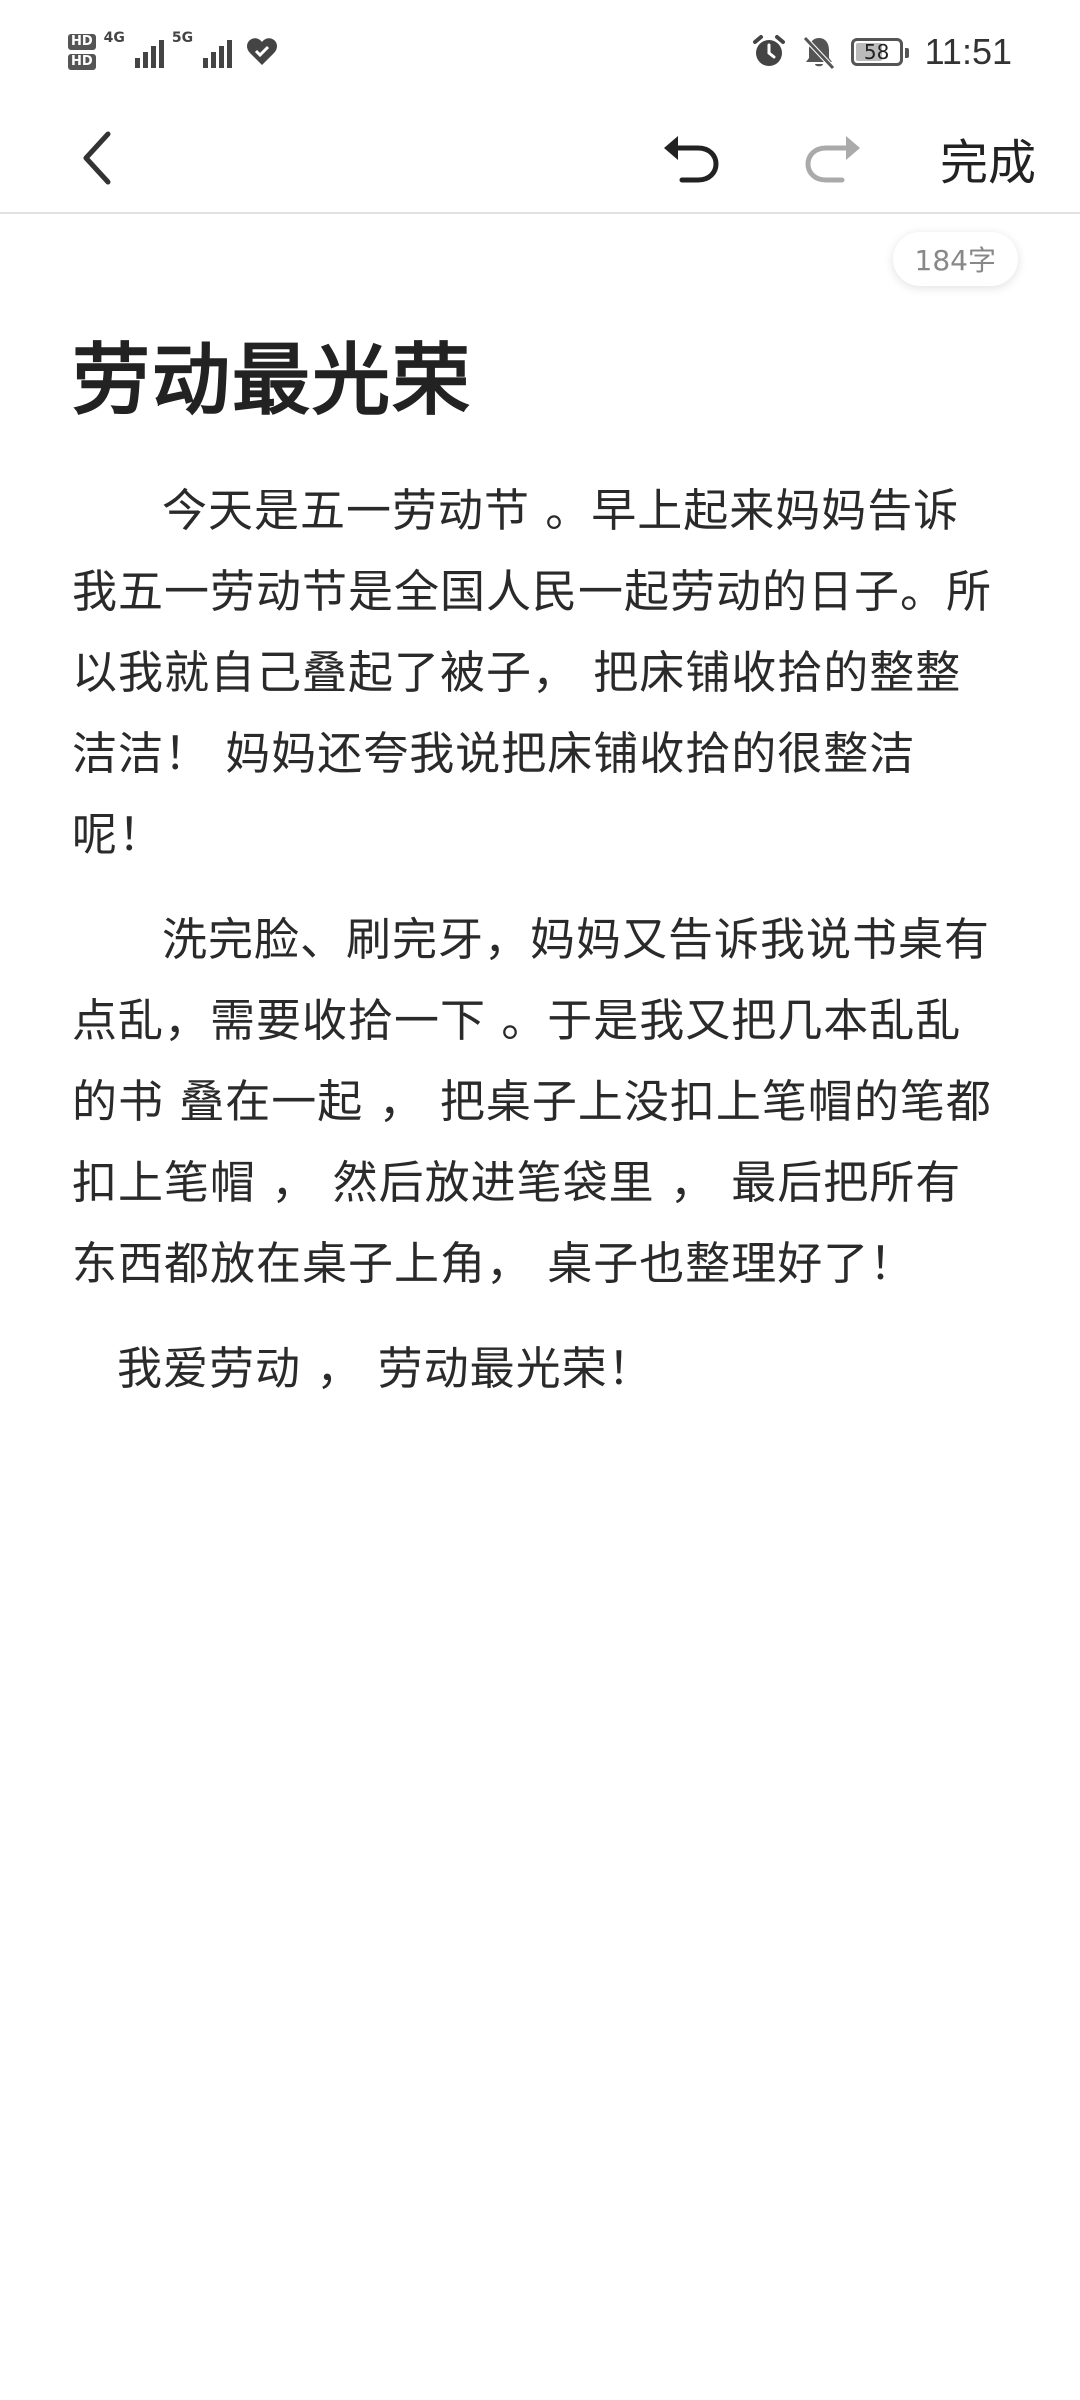 The image size is (1080, 2400). I want to click on alarm-icon, so click(769, 52).